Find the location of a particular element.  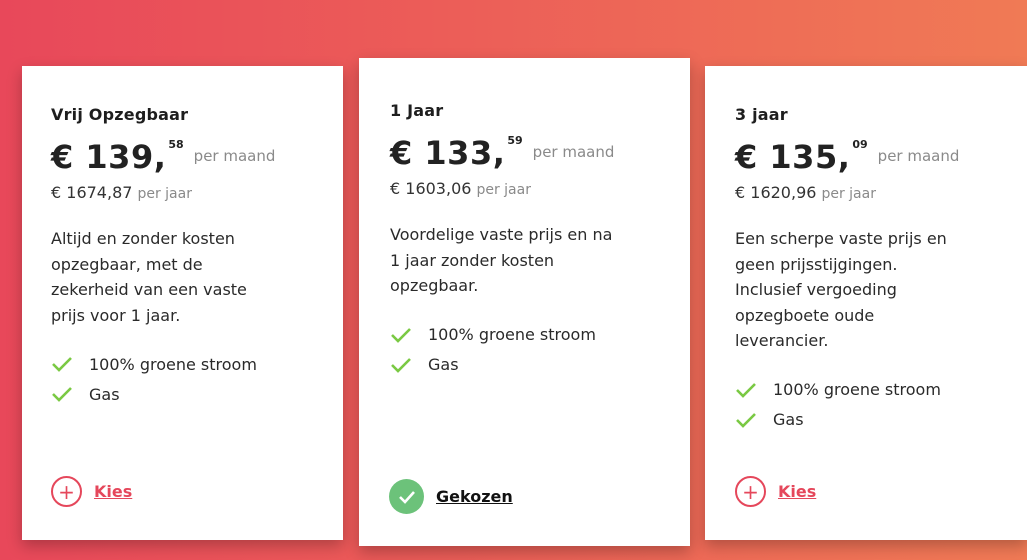

gekozen-label: Gekozen is located at coordinates (474, 496).